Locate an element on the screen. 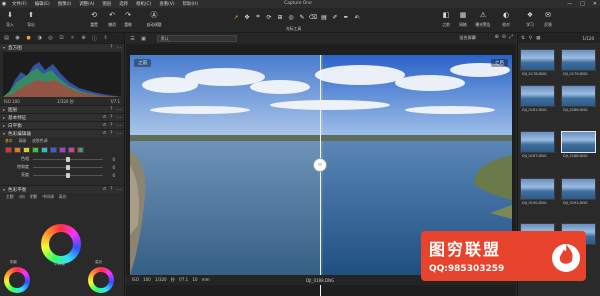  menu-edit: 编辑(E) is located at coordinates (42, 4).